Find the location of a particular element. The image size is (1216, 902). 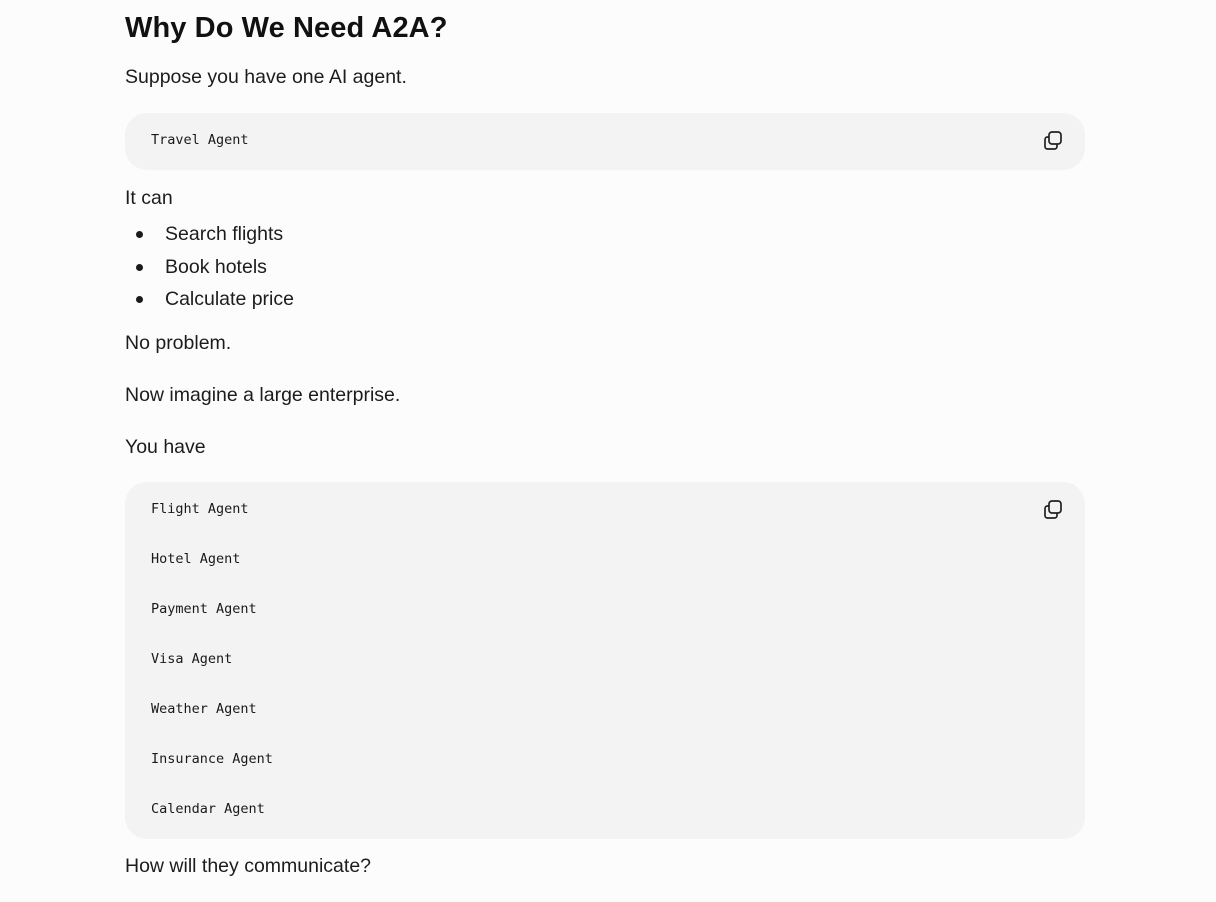

section-heading: Why Do We Need A2A? is located at coordinates (286, 28).